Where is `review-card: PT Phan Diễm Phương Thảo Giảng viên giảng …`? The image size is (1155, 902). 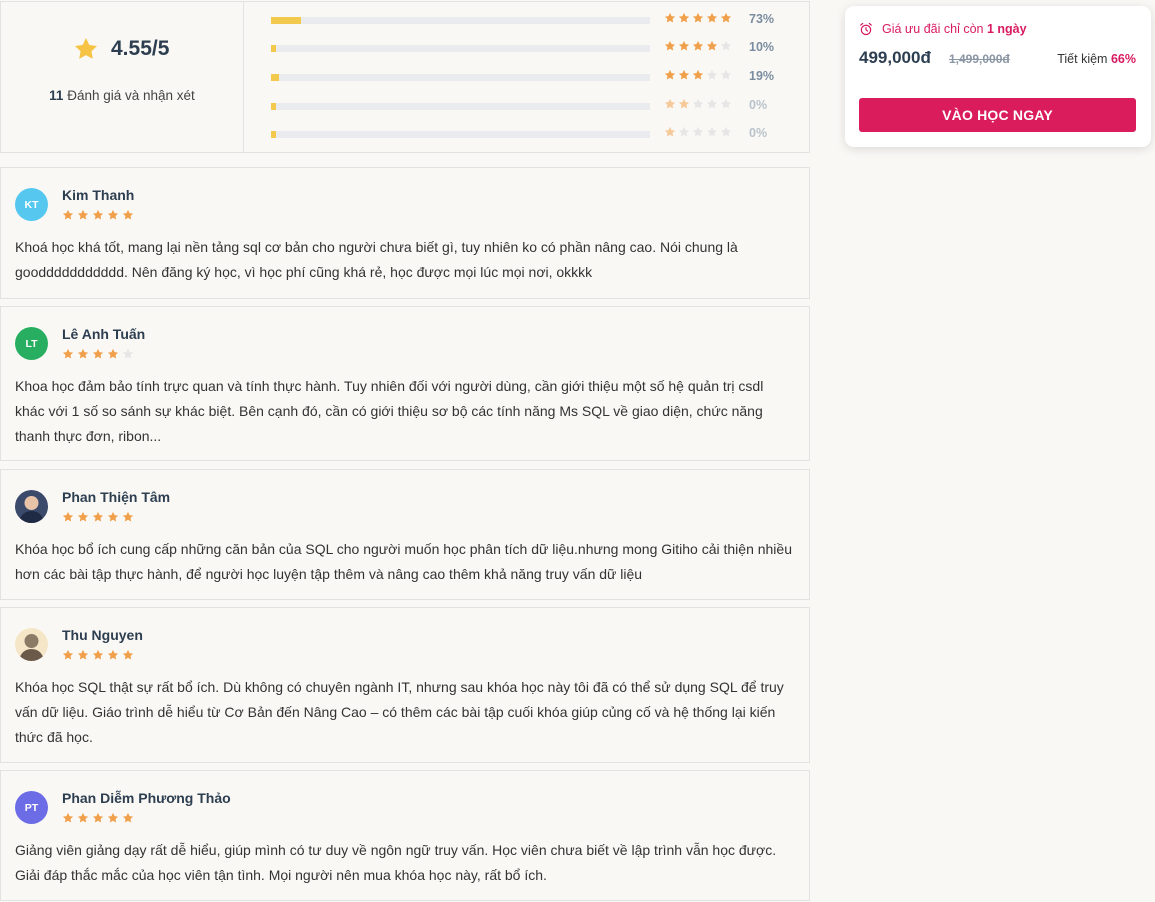
review-card: PT Phan Diễm Phương Thảo Giảng viên giảng … is located at coordinates (405, 835).